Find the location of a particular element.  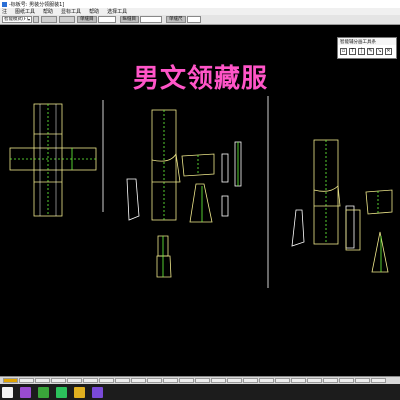

tool-button-a is located at coordinates (49, 19).